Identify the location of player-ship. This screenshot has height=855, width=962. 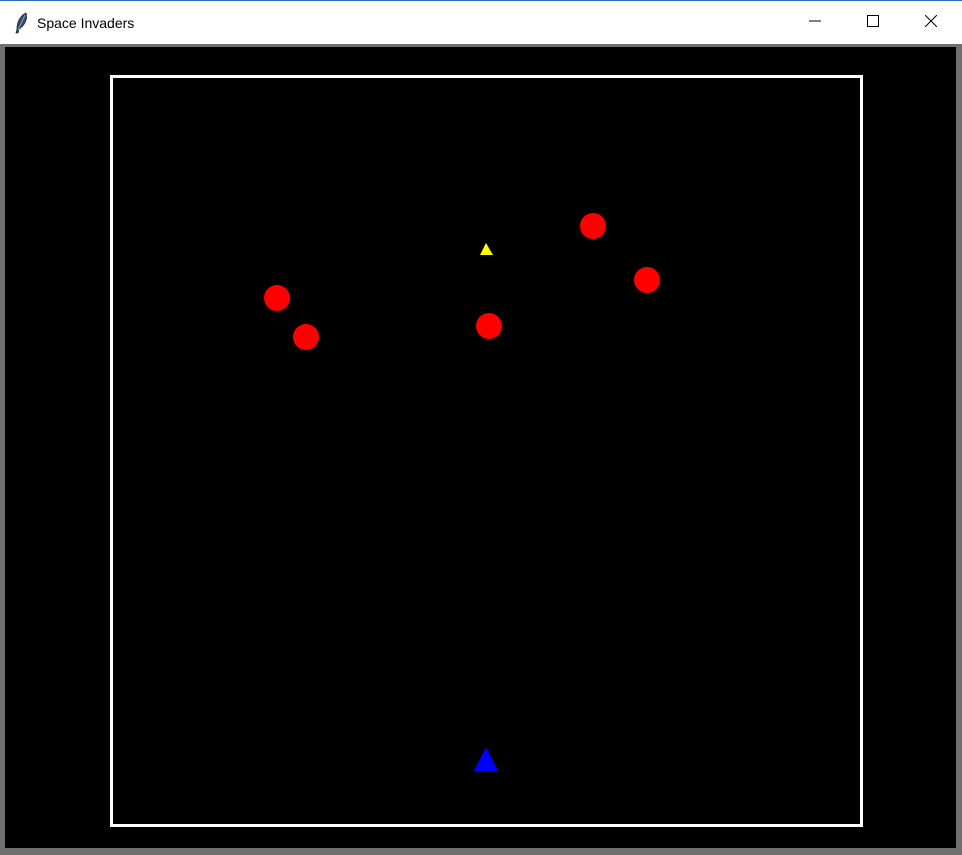
(486, 759).